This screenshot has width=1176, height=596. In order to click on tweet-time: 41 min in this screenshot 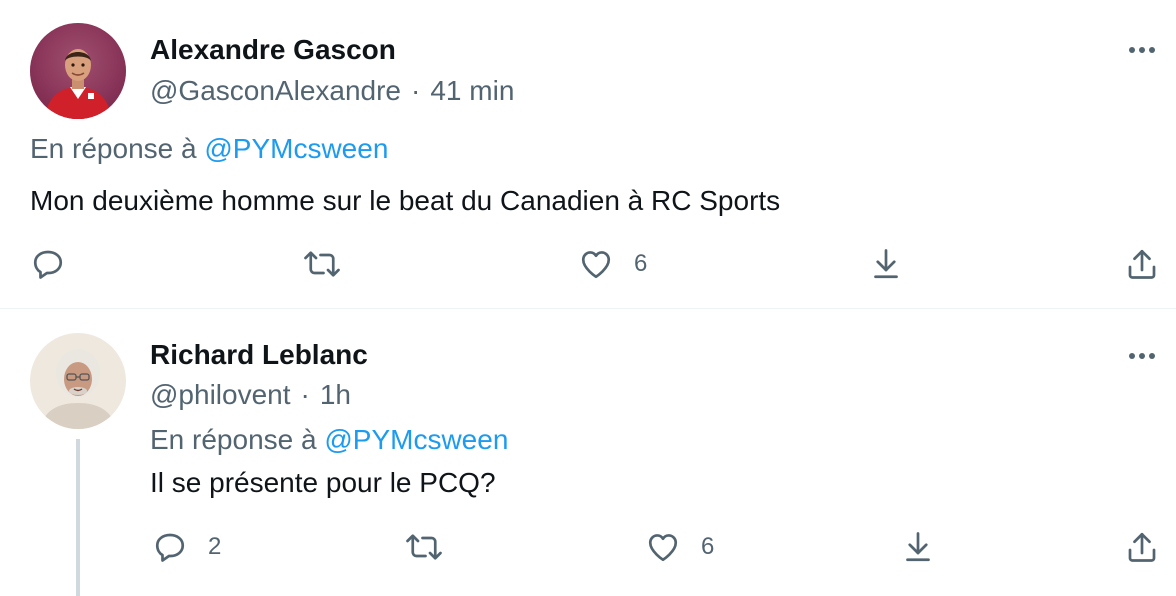, I will do `click(472, 90)`.